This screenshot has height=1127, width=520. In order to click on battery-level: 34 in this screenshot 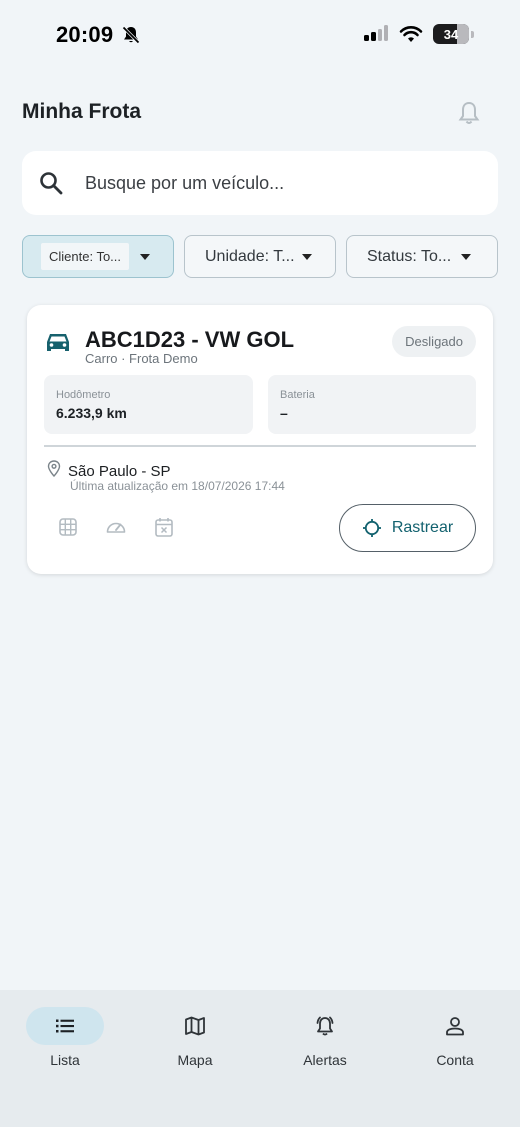, I will do `click(451, 34)`.